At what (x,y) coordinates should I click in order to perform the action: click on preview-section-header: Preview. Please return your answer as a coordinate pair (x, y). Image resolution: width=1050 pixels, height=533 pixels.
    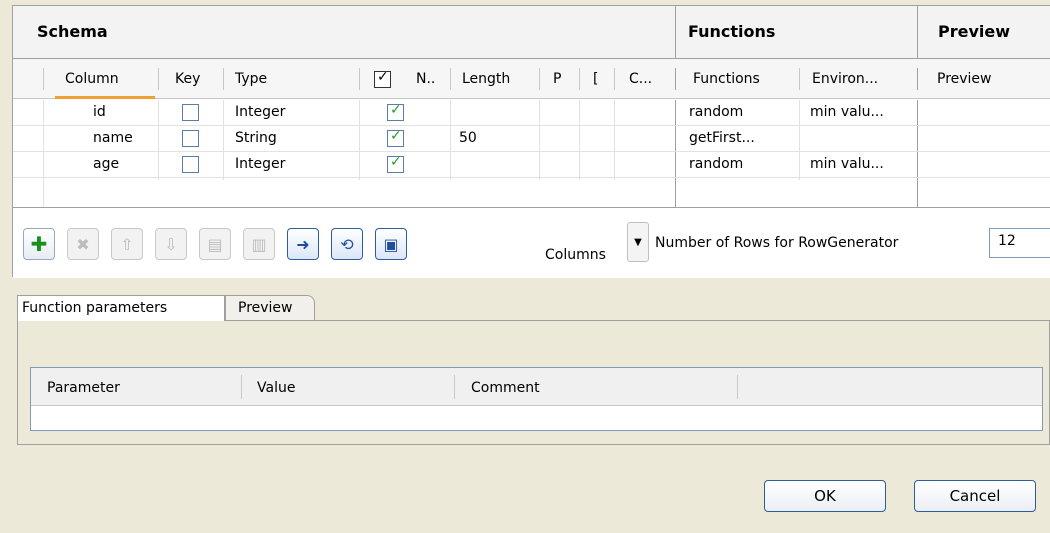
    Looking at the image, I should click on (983, 32).